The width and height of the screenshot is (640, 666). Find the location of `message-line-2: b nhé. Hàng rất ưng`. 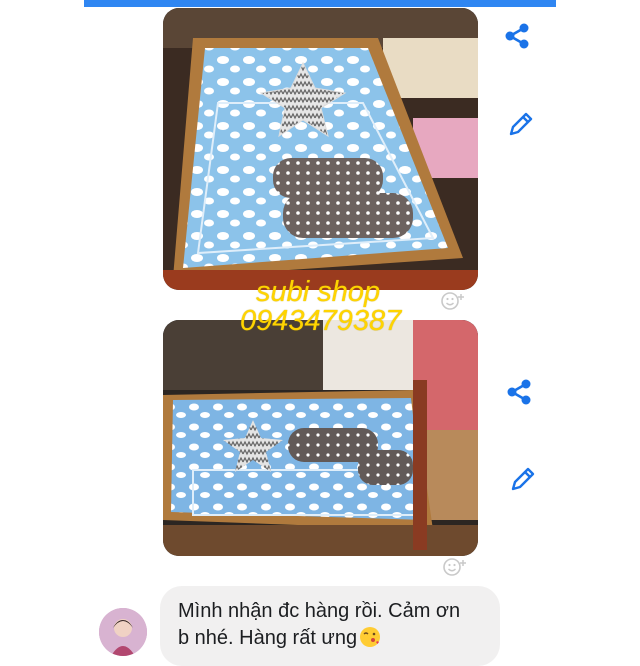

message-line-2: b nhé. Hàng rất ưng is located at coordinates (268, 638).